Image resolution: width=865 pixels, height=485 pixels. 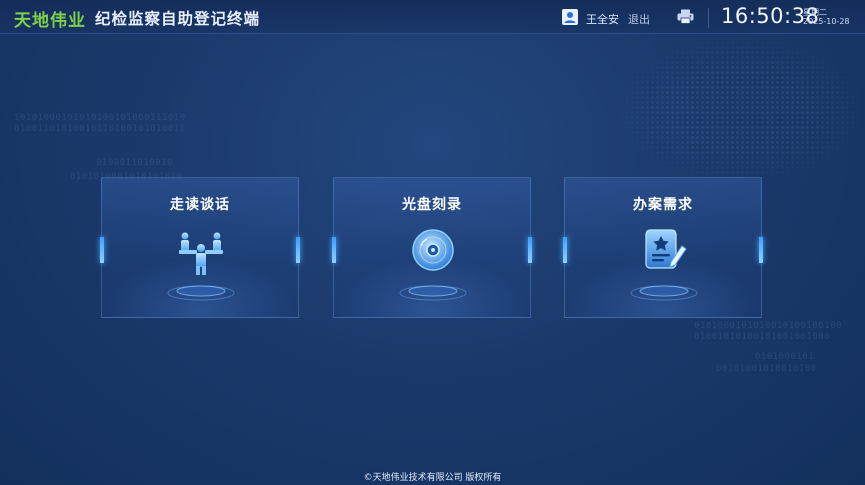 I want to click on logout-button: 退出, so click(x=639, y=19).